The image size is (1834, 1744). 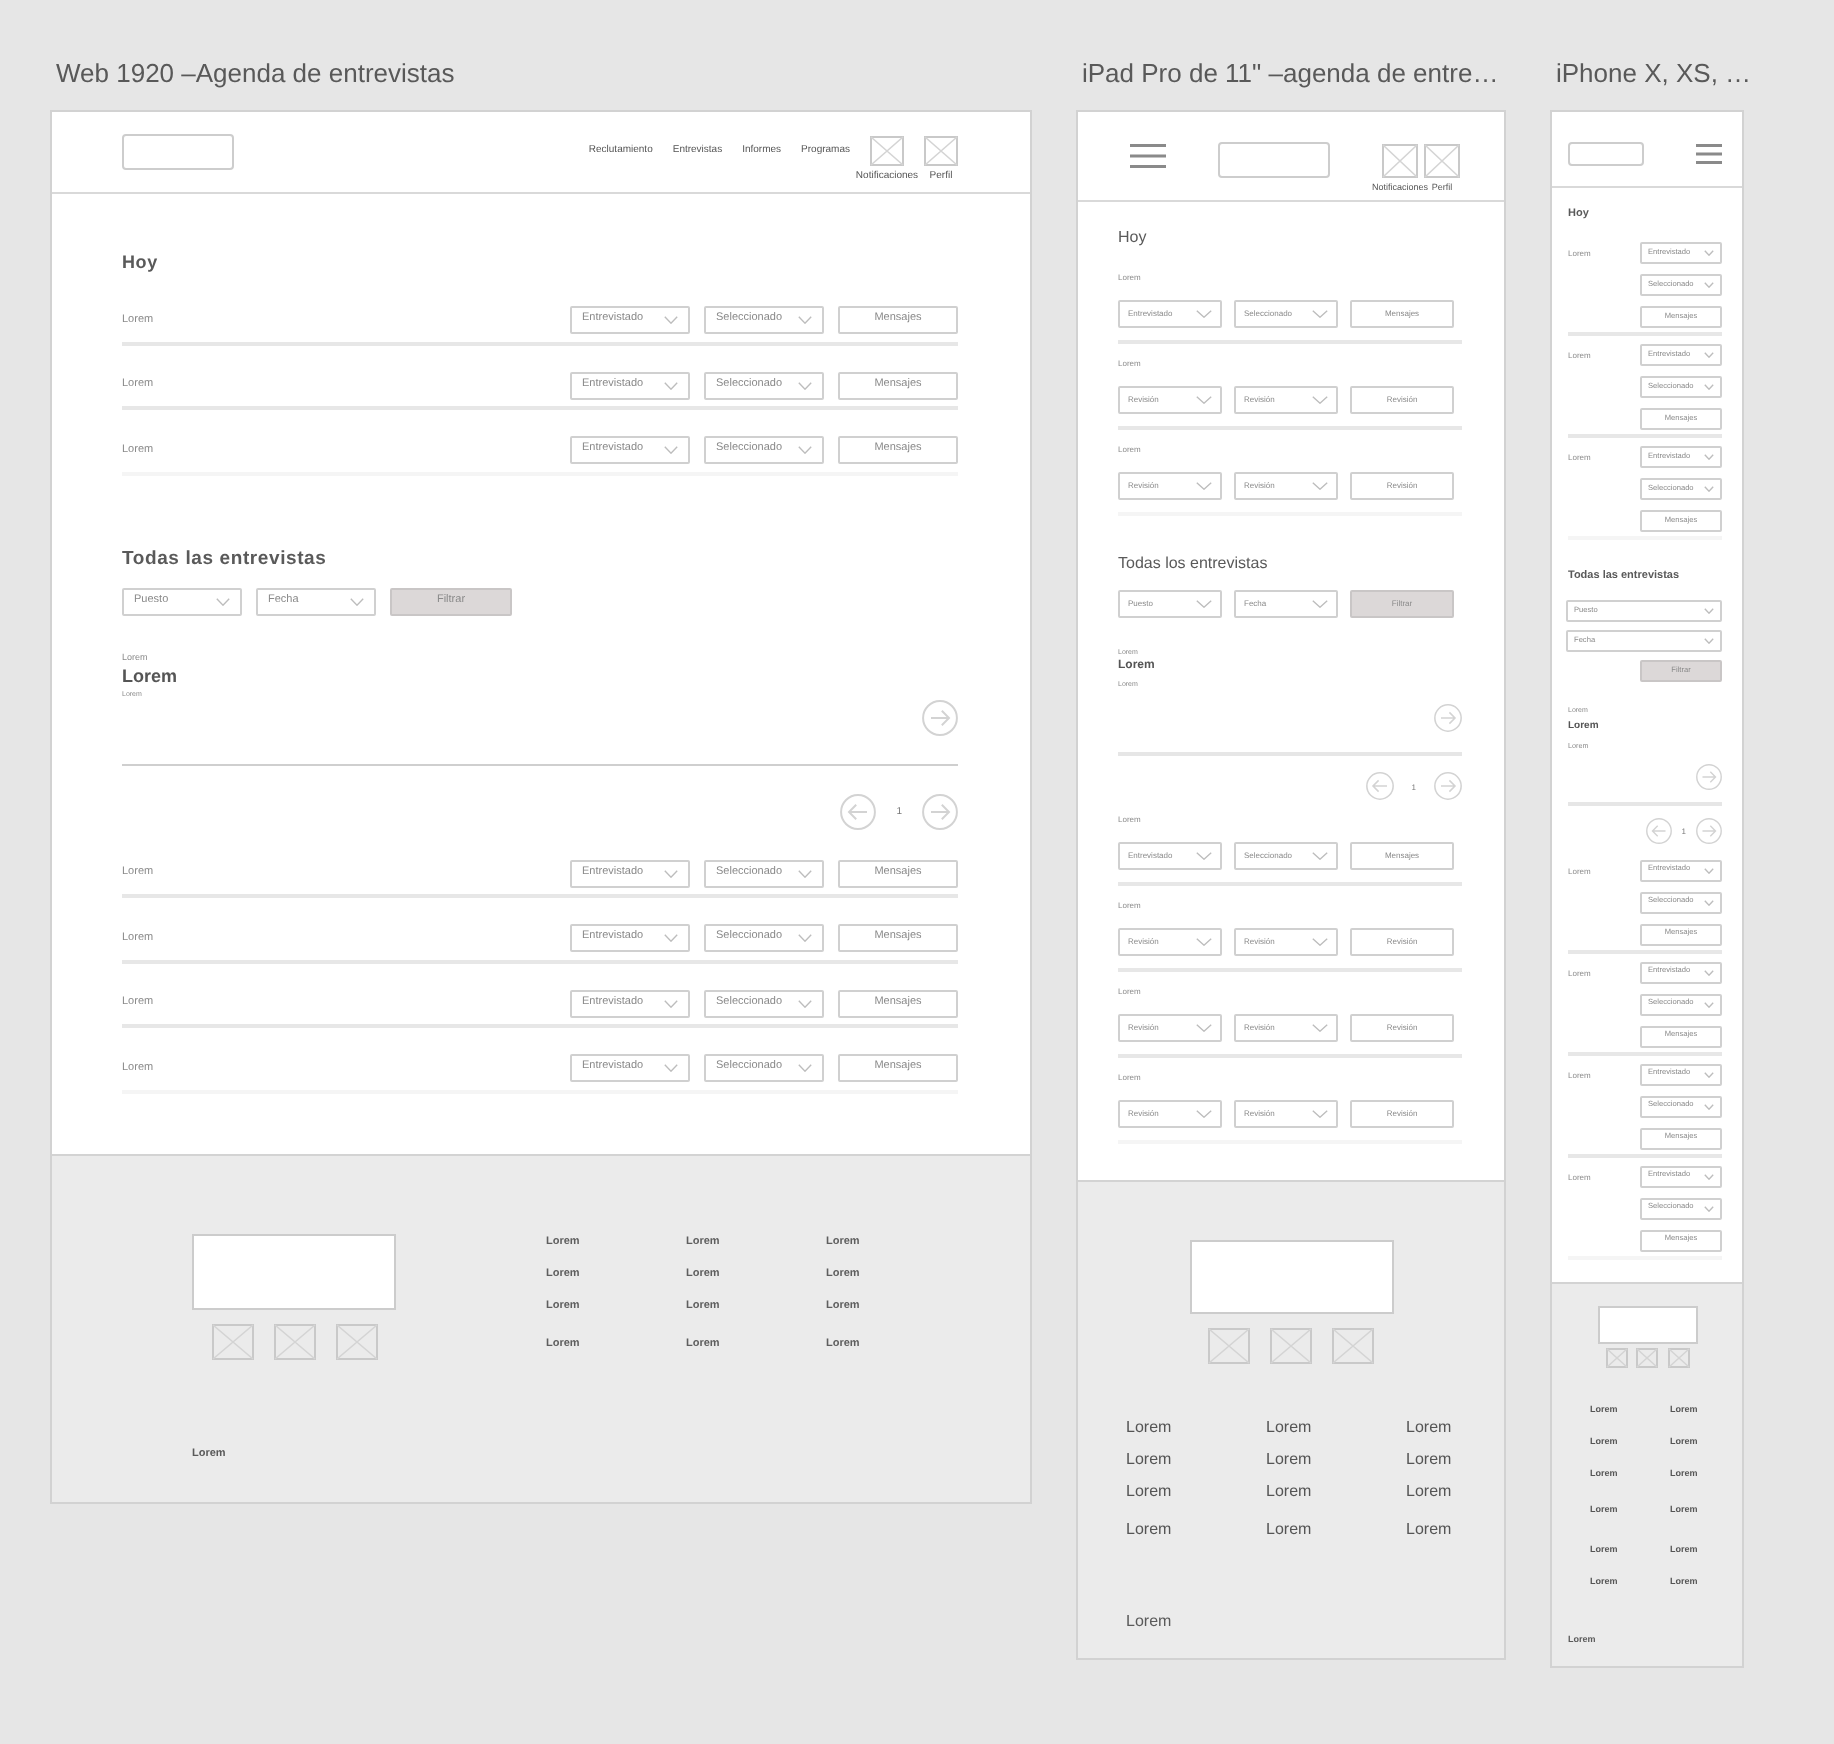 I want to click on card-title: Lorem, so click(x=150, y=675).